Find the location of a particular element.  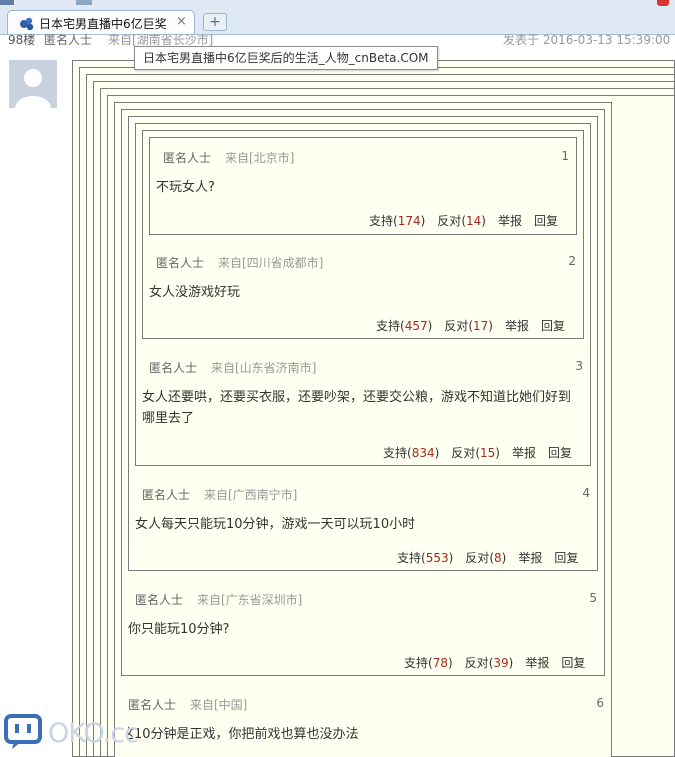

watermark-logo-icon is located at coordinates (23, 731).